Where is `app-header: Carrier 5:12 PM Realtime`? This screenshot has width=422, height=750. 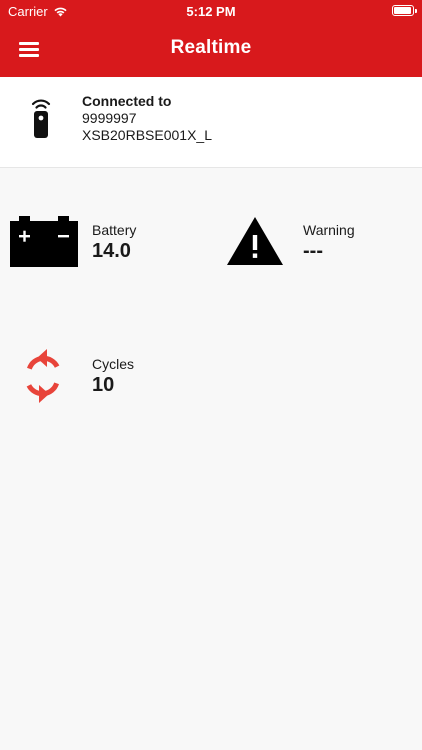
app-header: Carrier 5:12 PM Realtime is located at coordinates (211, 38).